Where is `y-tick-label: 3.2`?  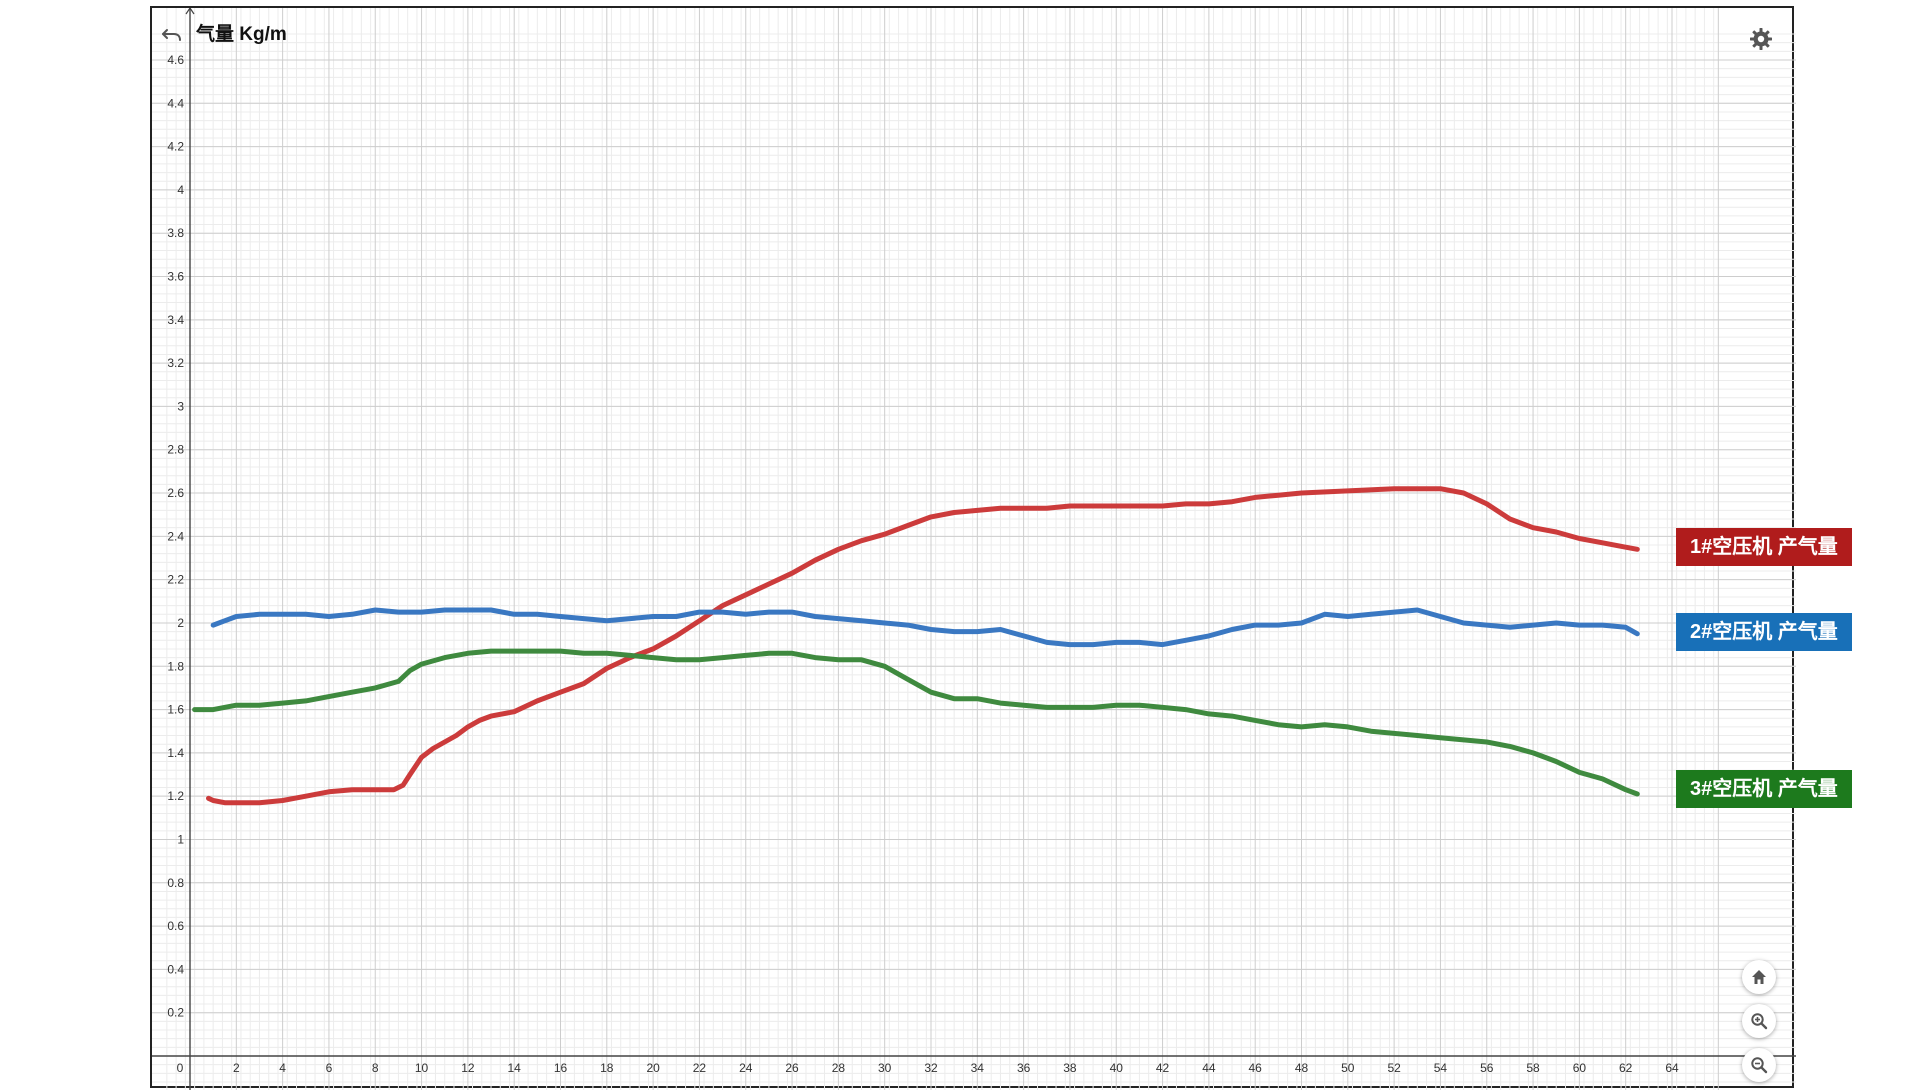
y-tick-label: 3.2 is located at coordinates (175, 363).